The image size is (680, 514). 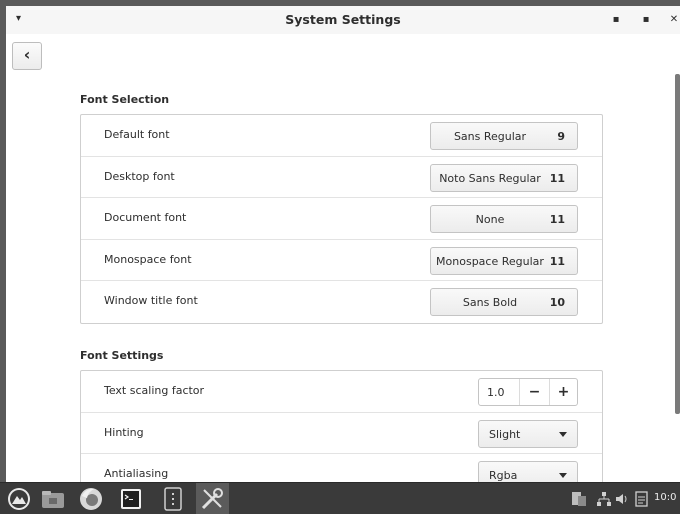 I want to click on text-scaling-row: Text scaling factor 1.0 − +, so click(x=341, y=392).